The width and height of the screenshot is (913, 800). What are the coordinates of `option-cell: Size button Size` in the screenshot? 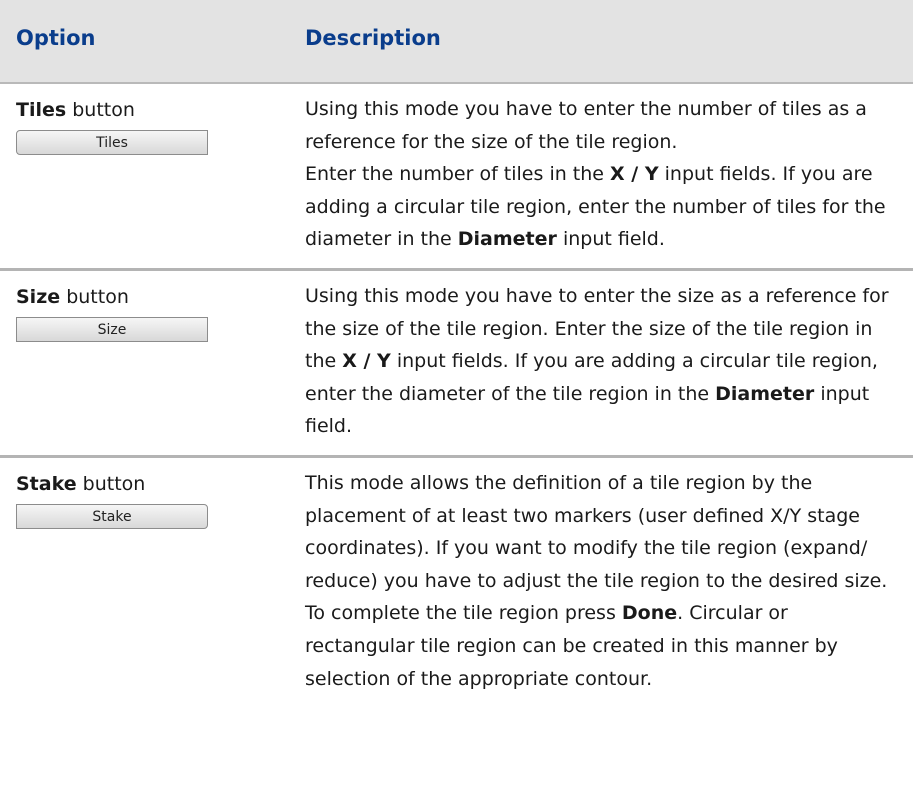 It's located at (146, 312).